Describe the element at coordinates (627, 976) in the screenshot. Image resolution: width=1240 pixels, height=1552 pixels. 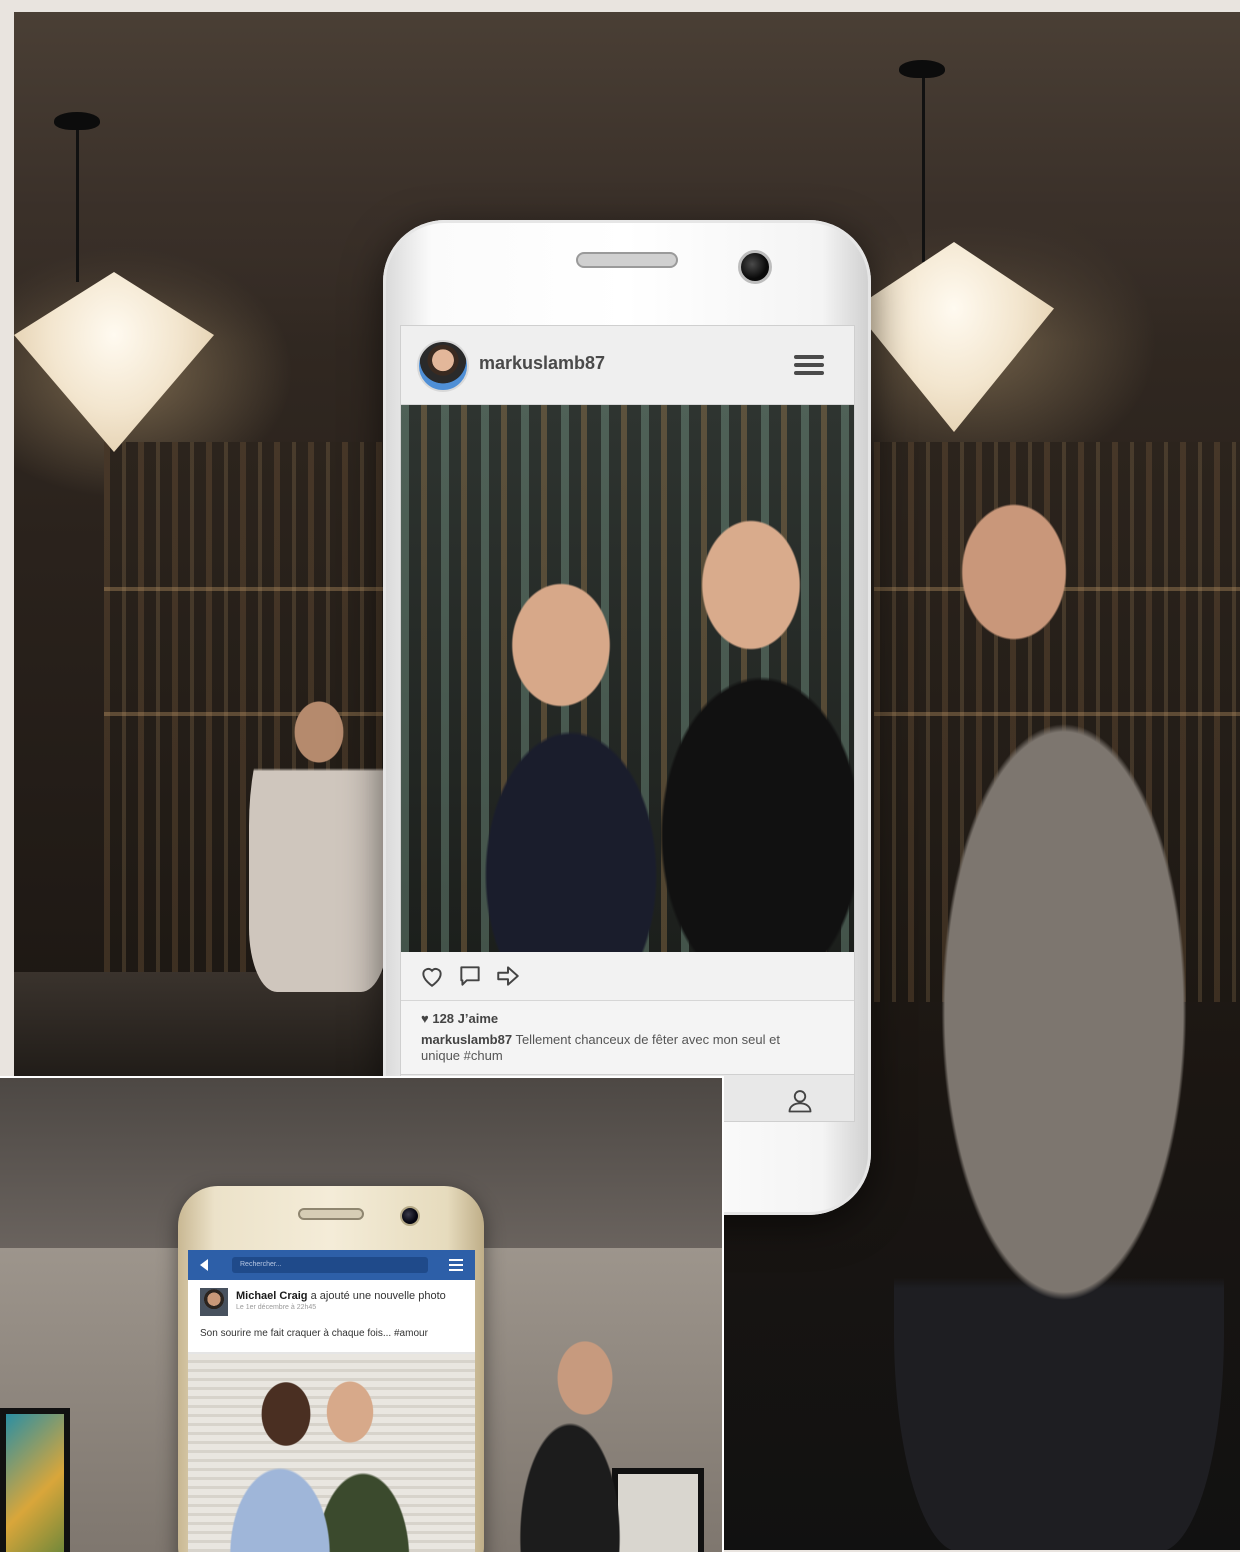
I see `post-actions` at that location.